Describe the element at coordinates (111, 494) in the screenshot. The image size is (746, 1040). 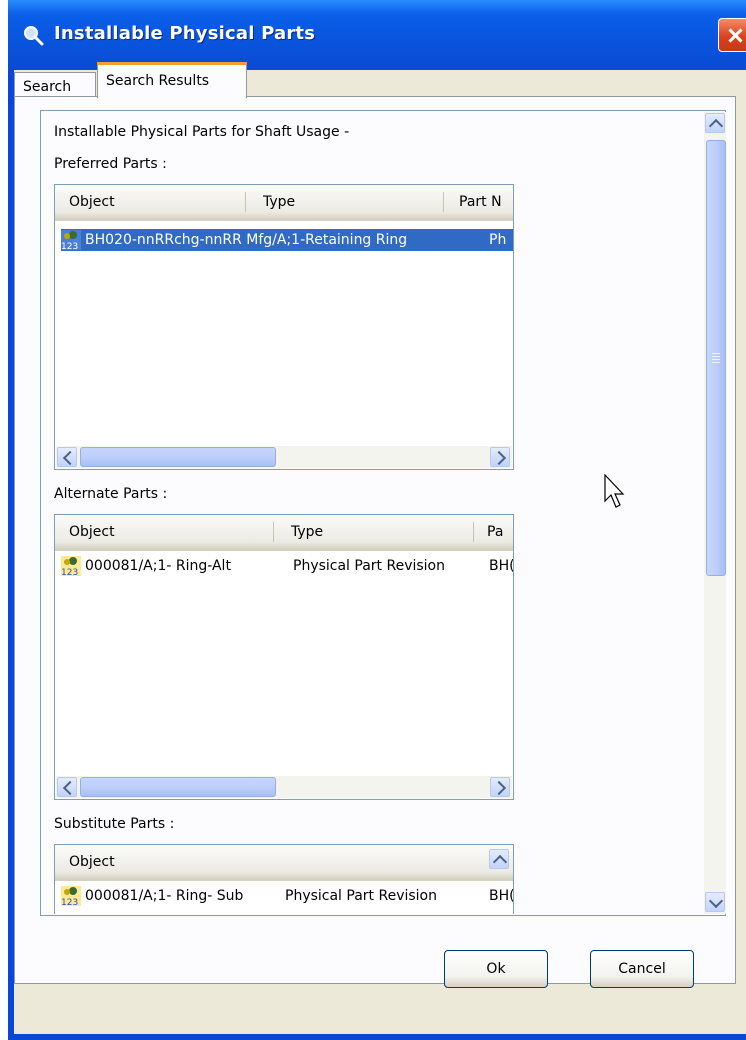
I see `alternate-parts-label: Alternate Parts :` at that location.